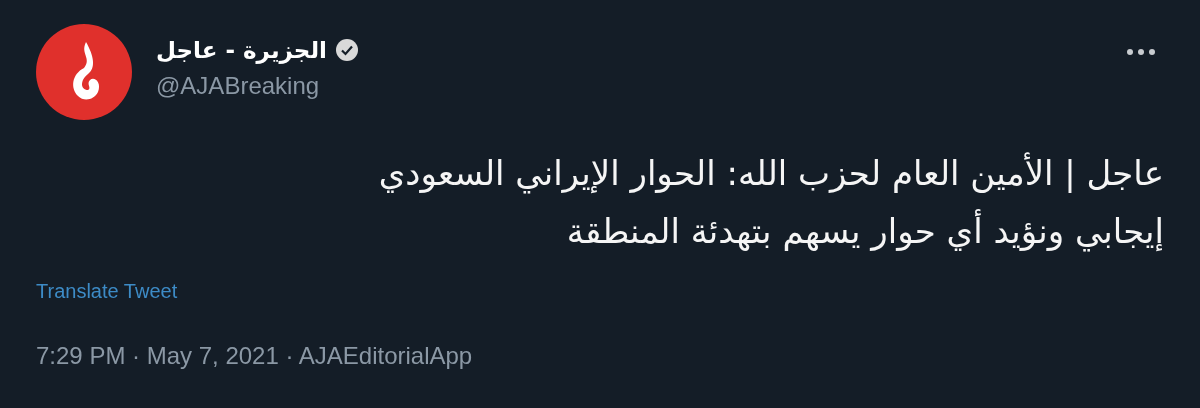  What do you see at coordinates (257, 86) in the screenshot?
I see `author-handle: @AJABreaking` at bounding box center [257, 86].